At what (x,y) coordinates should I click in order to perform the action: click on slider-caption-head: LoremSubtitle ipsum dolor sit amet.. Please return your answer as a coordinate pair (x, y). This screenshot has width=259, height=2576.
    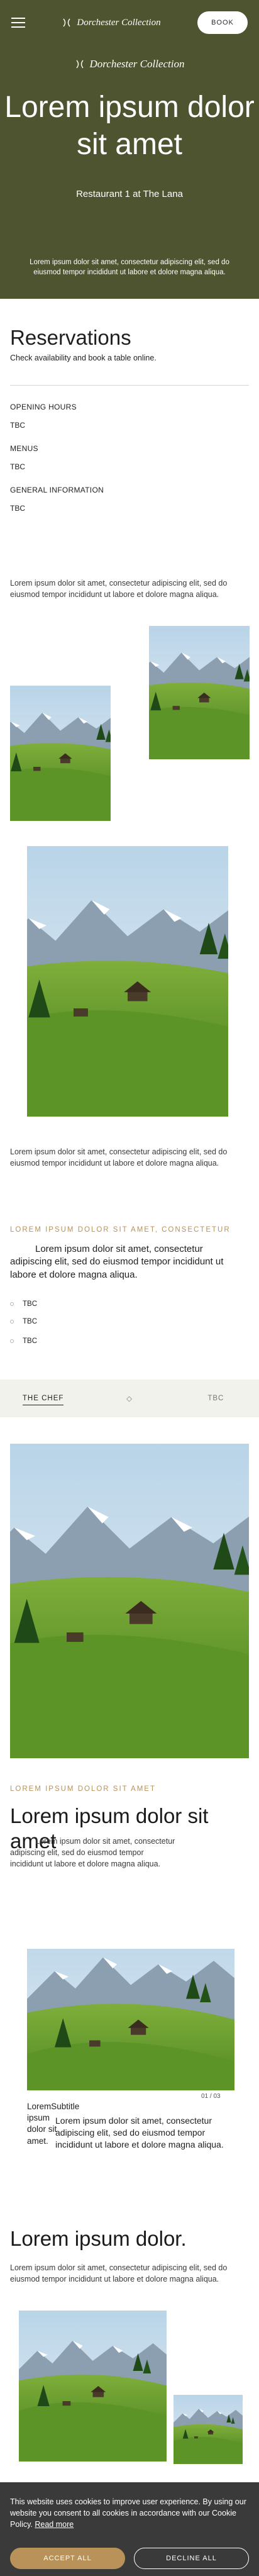
    Looking at the image, I should click on (53, 2124).